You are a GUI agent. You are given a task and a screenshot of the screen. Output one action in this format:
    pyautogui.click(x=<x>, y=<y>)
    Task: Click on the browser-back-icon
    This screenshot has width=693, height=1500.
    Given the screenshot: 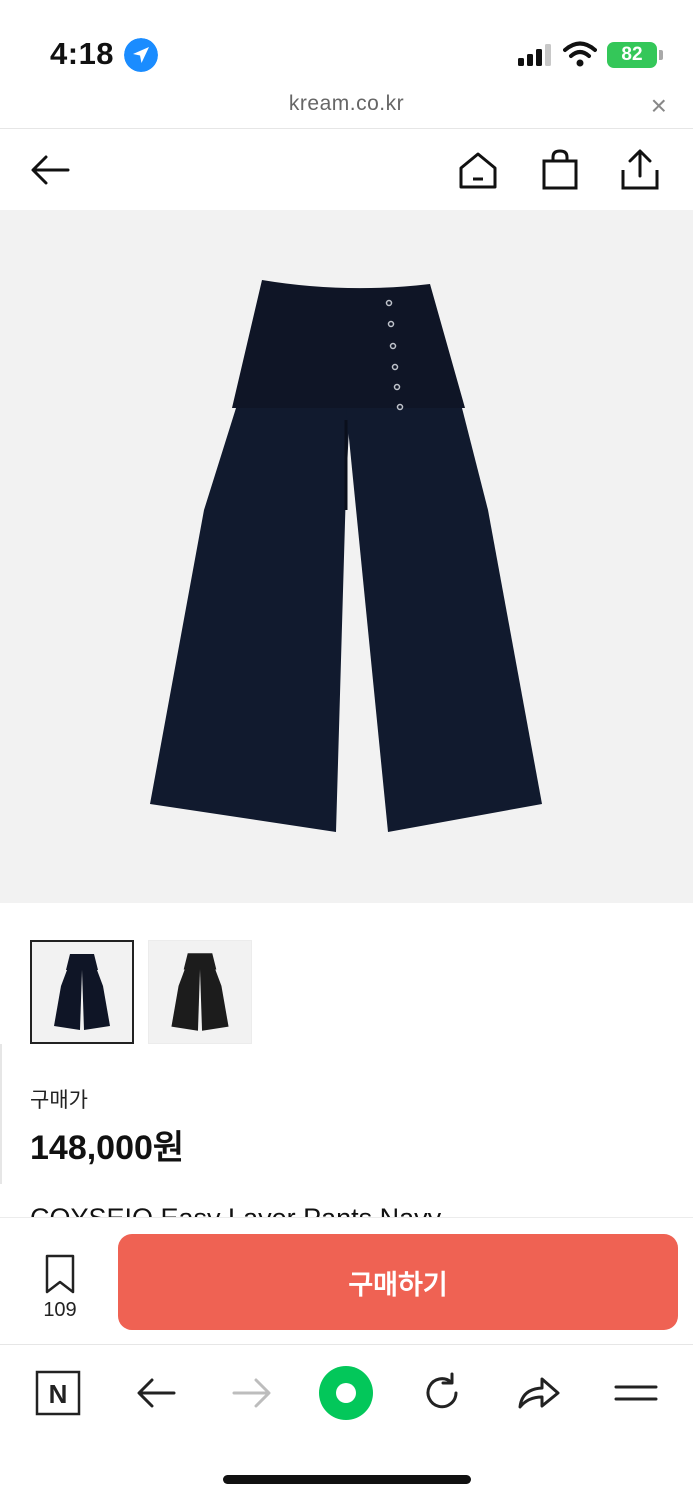 What is the action you would take?
    pyautogui.click(x=156, y=1393)
    